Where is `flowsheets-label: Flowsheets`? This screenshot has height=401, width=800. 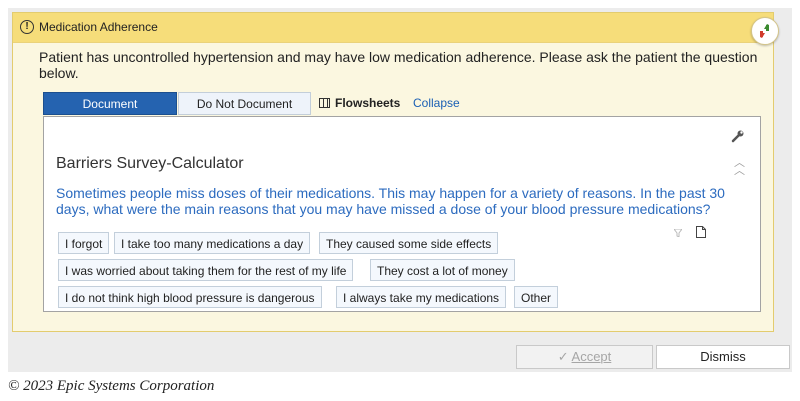
flowsheets-label: Flowsheets is located at coordinates (368, 103).